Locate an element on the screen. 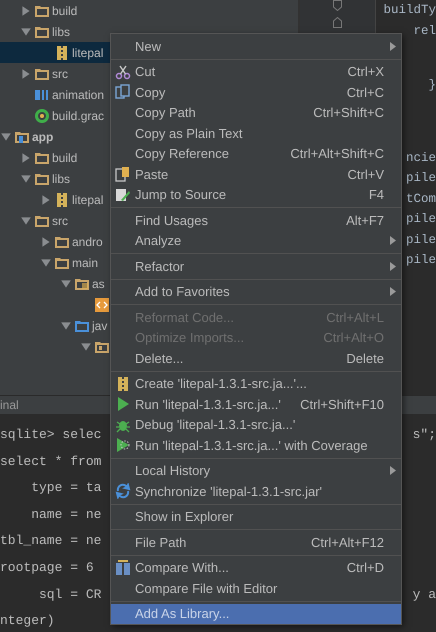 Image resolution: width=436 pixels, height=632 pixels. tree-item-label: build.grac is located at coordinates (78, 115).